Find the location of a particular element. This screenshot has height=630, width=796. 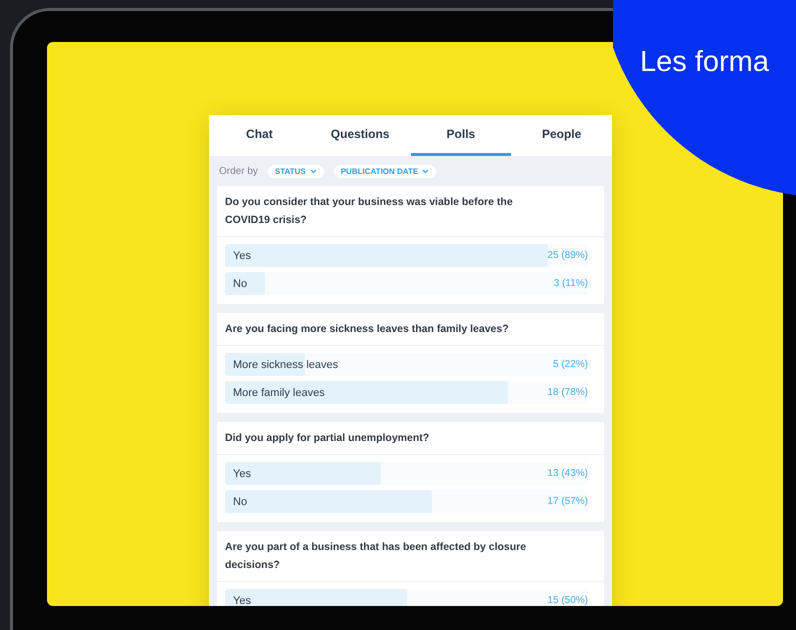

answer-result: 15 (50%) is located at coordinates (567, 600).